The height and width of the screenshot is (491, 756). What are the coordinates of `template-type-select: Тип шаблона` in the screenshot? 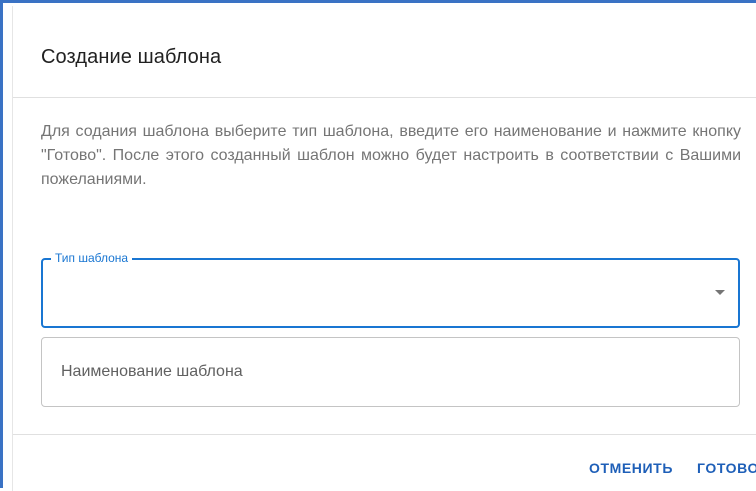 It's located at (390, 289).